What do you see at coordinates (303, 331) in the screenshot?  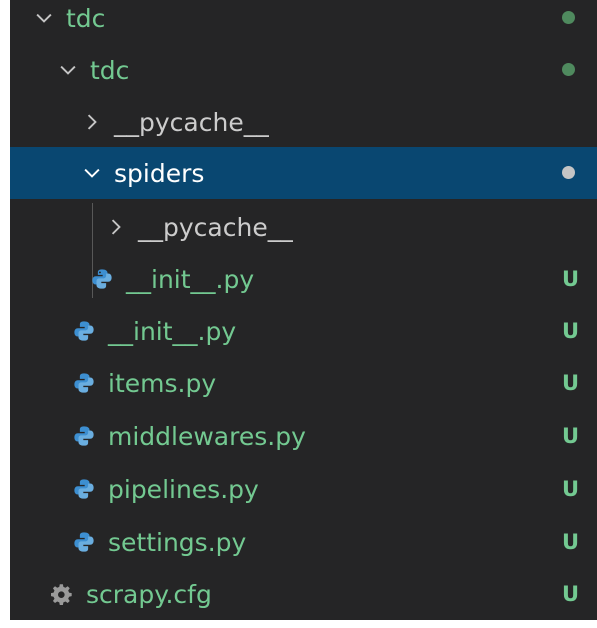 I see `tree-file-init-py: __init__.py U` at bounding box center [303, 331].